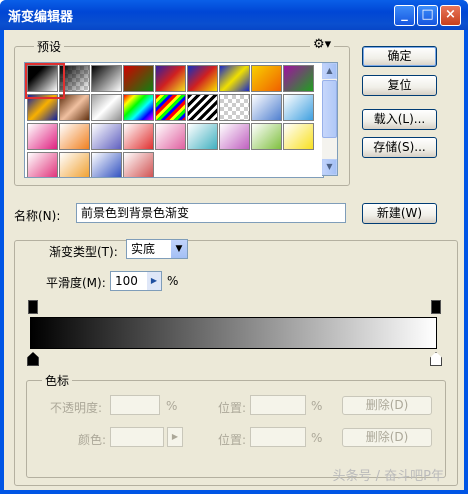 This screenshot has width=468, height=494. Describe the element at coordinates (399, 213) in the screenshot. I see `new-button: 新建(W)` at that location.